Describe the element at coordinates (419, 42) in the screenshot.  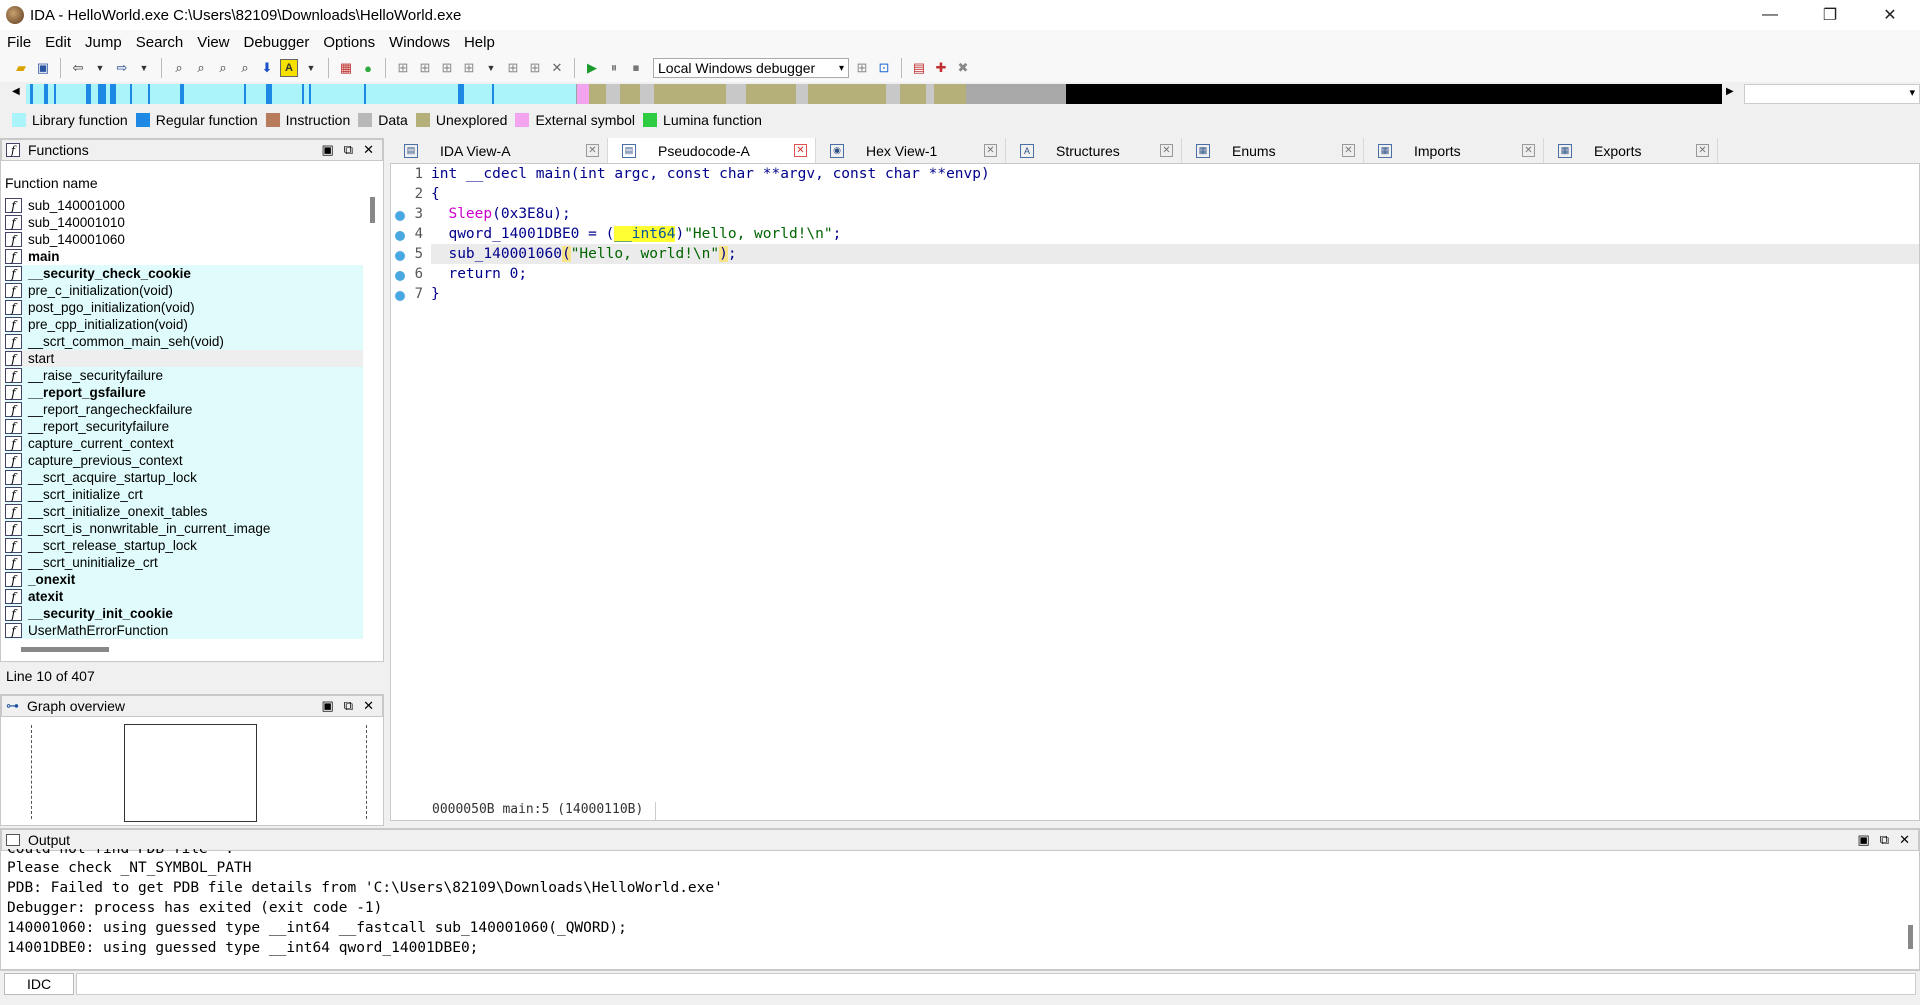
I see `menu-windows: Windows` at that location.